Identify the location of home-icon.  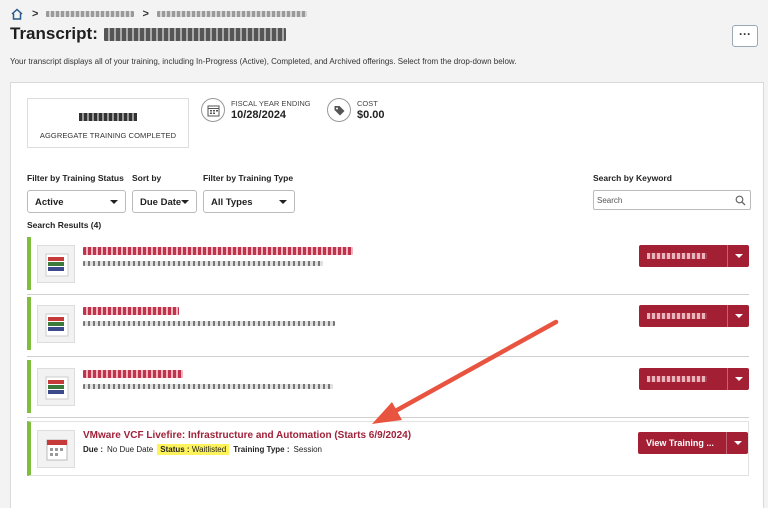
(17, 14).